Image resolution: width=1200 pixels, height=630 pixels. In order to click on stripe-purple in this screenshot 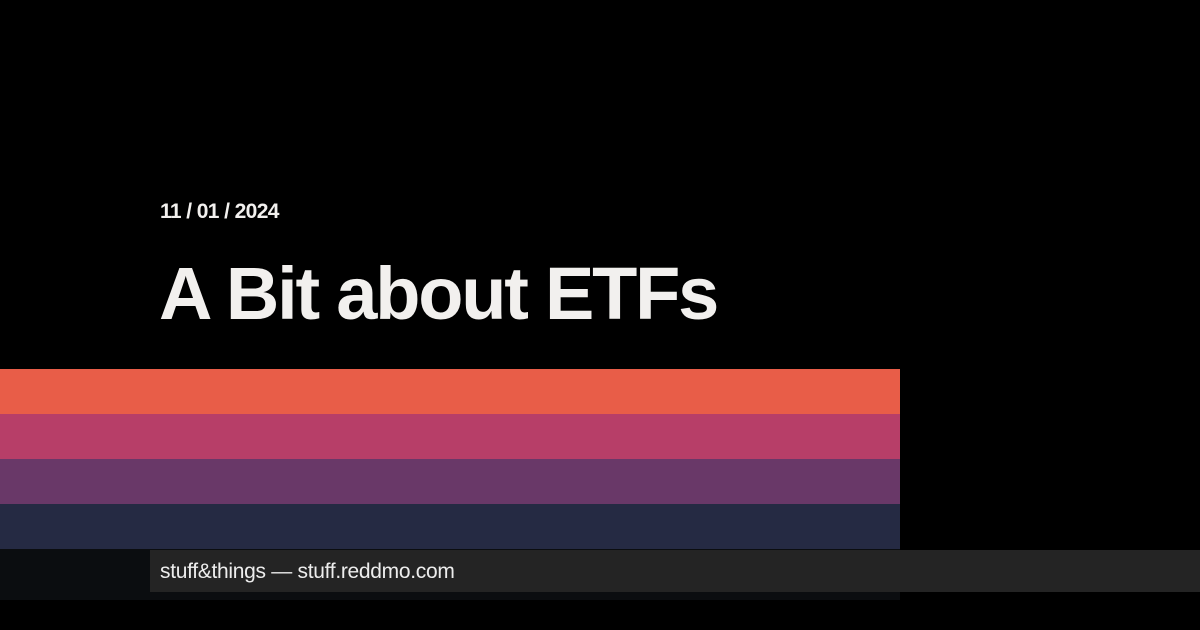, I will do `click(450, 481)`.